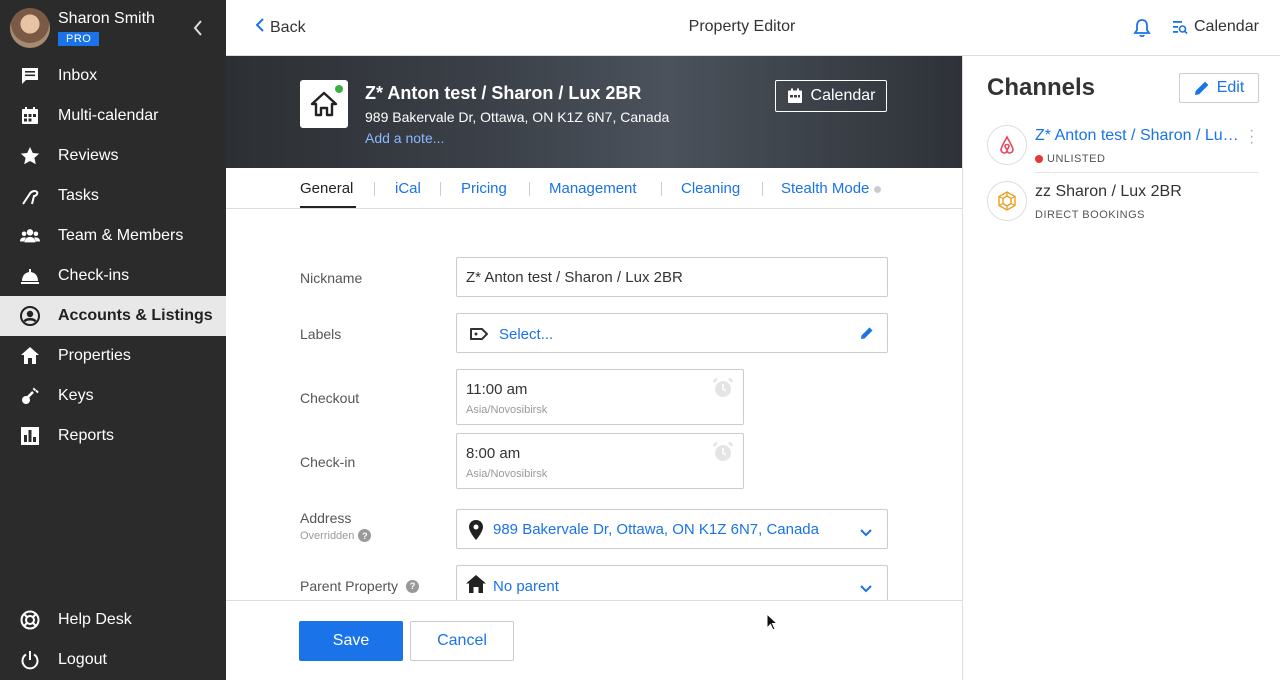 The image size is (1280, 680). I want to click on more-options-icon: · · ·, so click(1251, 137).